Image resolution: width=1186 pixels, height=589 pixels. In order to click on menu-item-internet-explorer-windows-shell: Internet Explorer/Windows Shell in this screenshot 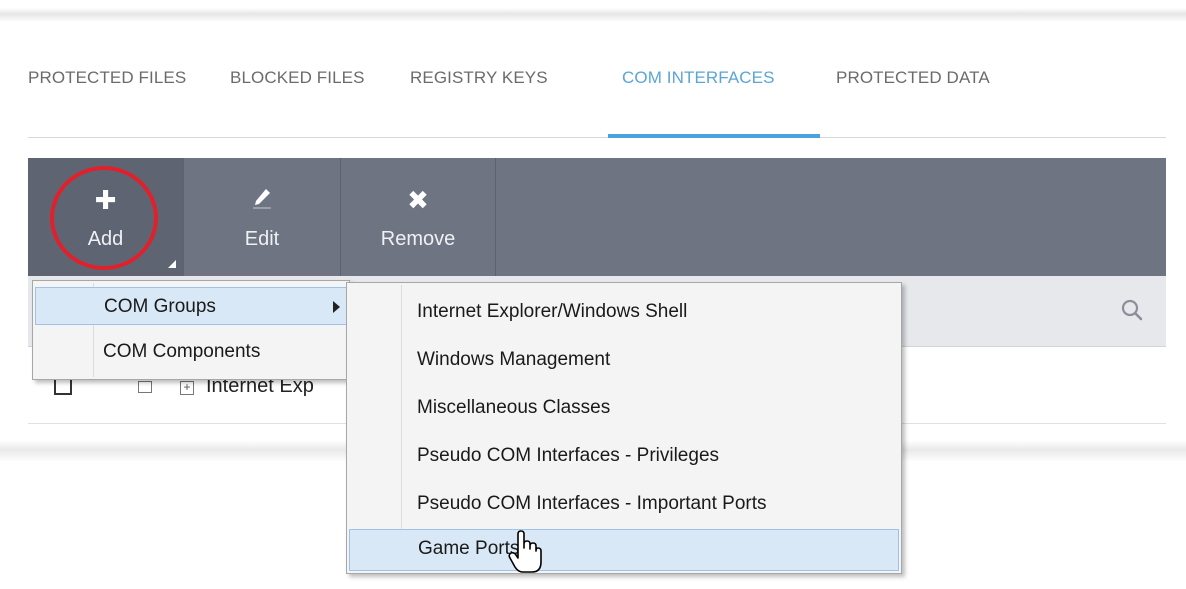, I will do `click(624, 312)`.